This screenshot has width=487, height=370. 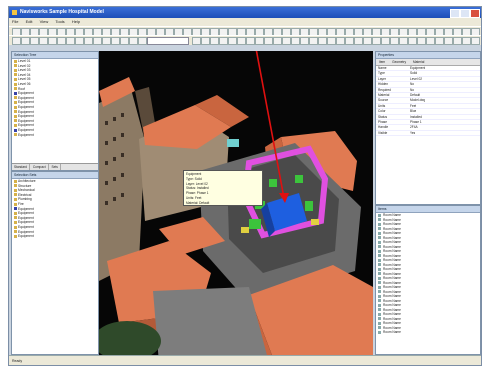 What do you see at coordinates (428, 55) in the screenshot?
I see `panel-title: Properties` at bounding box center [428, 55].